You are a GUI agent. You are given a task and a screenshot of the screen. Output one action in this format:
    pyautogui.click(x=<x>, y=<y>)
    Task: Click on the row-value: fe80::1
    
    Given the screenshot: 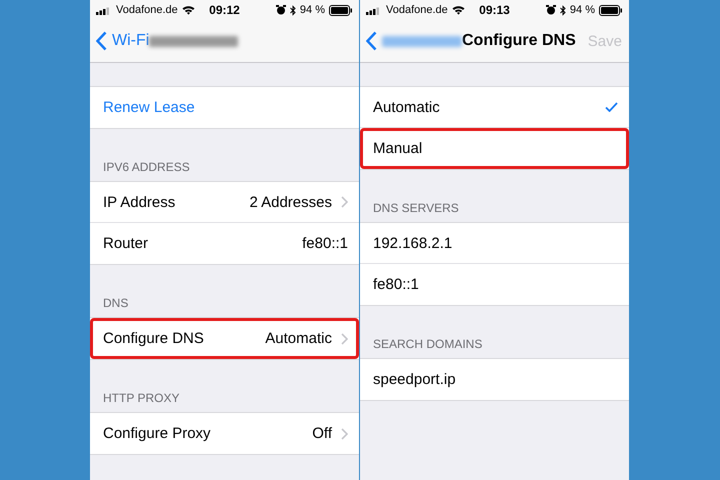 What is the action you would take?
    pyautogui.click(x=325, y=243)
    